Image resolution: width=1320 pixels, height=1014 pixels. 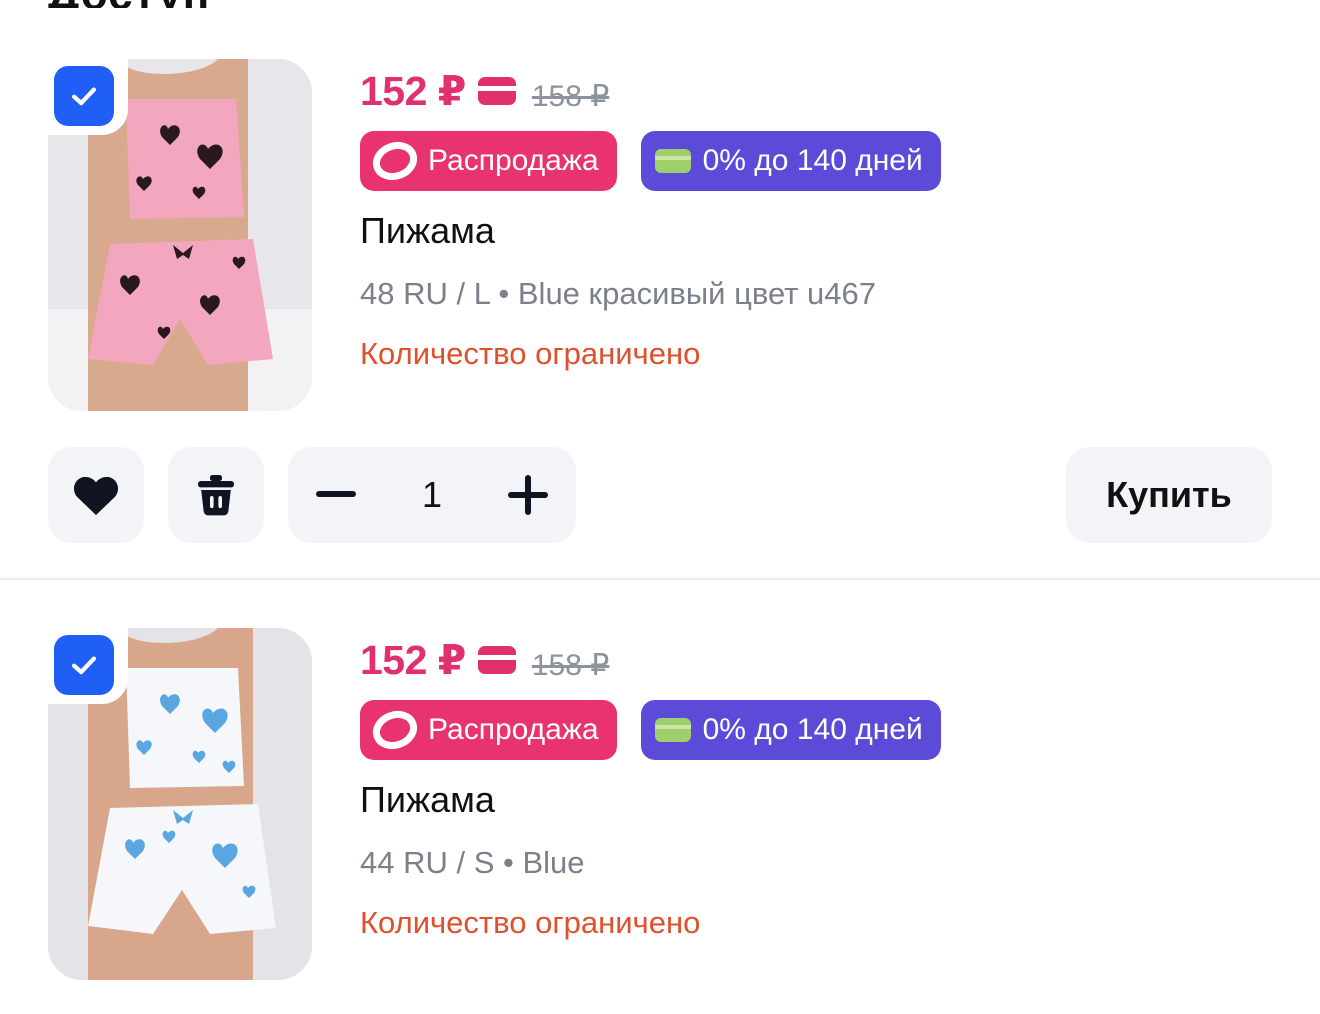 I want to click on decrease-button, so click(x=336, y=495).